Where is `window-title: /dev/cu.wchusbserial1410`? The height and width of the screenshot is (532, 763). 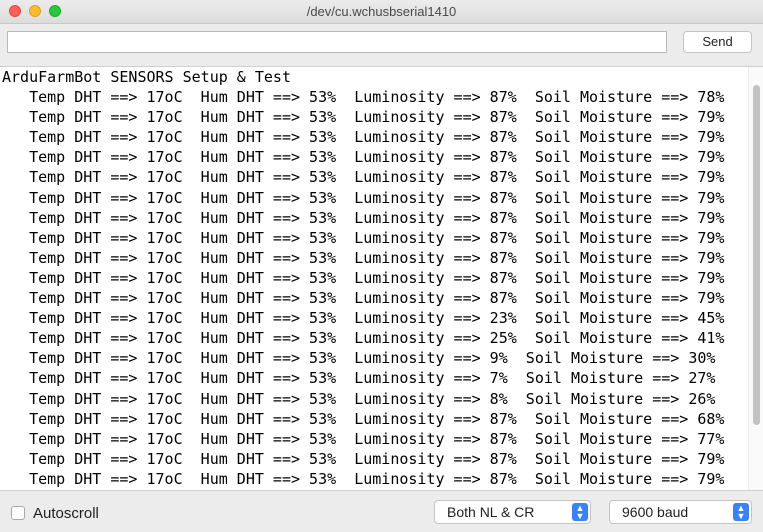 window-title: /dev/cu.wchusbserial1410 is located at coordinates (381, 11).